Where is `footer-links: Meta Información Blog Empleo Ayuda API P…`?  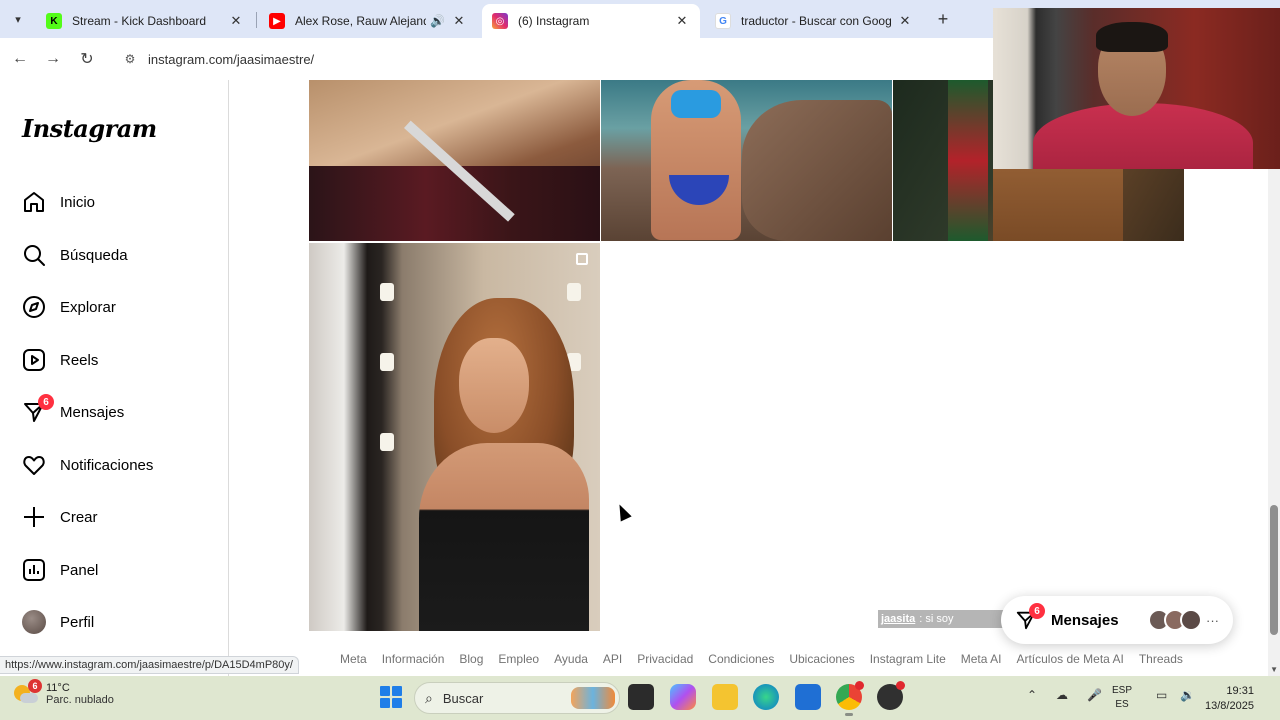
footer-links: Meta Información Blog Empleo Ayuda API P… is located at coordinates (761, 659).